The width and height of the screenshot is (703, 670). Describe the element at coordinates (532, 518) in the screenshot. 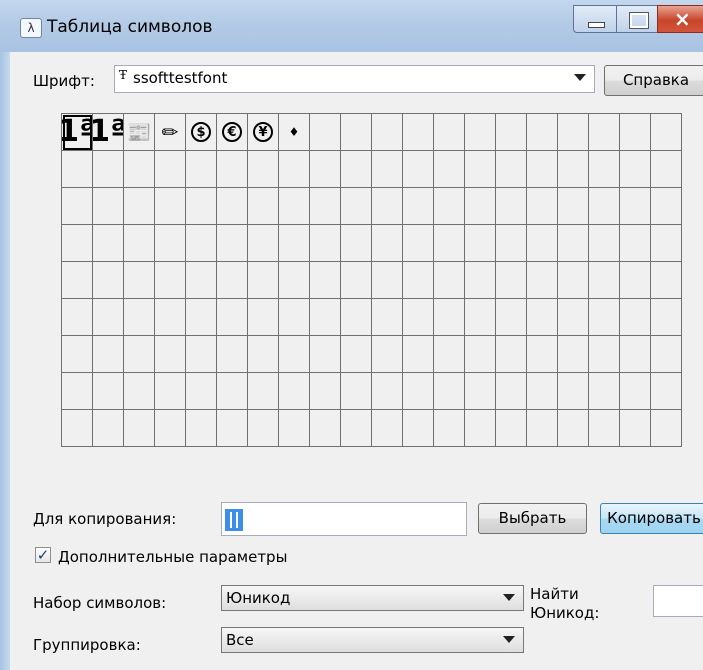

I see `select-button: Выбрать` at that location.